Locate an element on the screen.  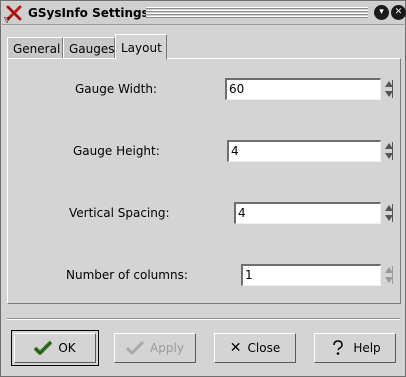
vertical-spacing-arrows is located at coordinates (390, 213).